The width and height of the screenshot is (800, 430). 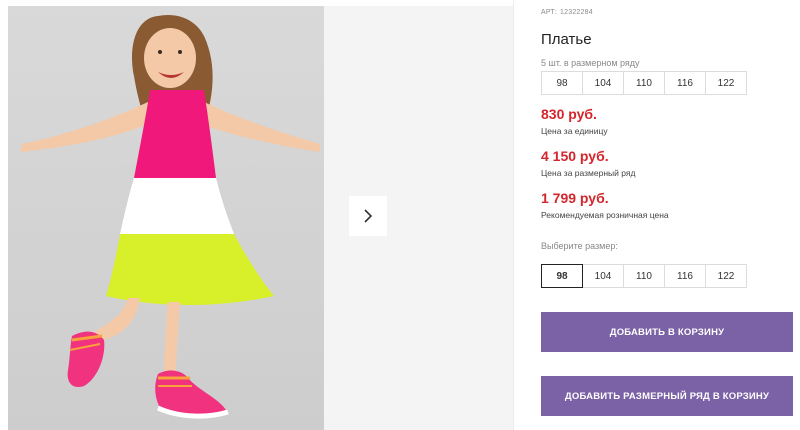 I want to click on size-row-item: 122, so click(x=726, y=83).